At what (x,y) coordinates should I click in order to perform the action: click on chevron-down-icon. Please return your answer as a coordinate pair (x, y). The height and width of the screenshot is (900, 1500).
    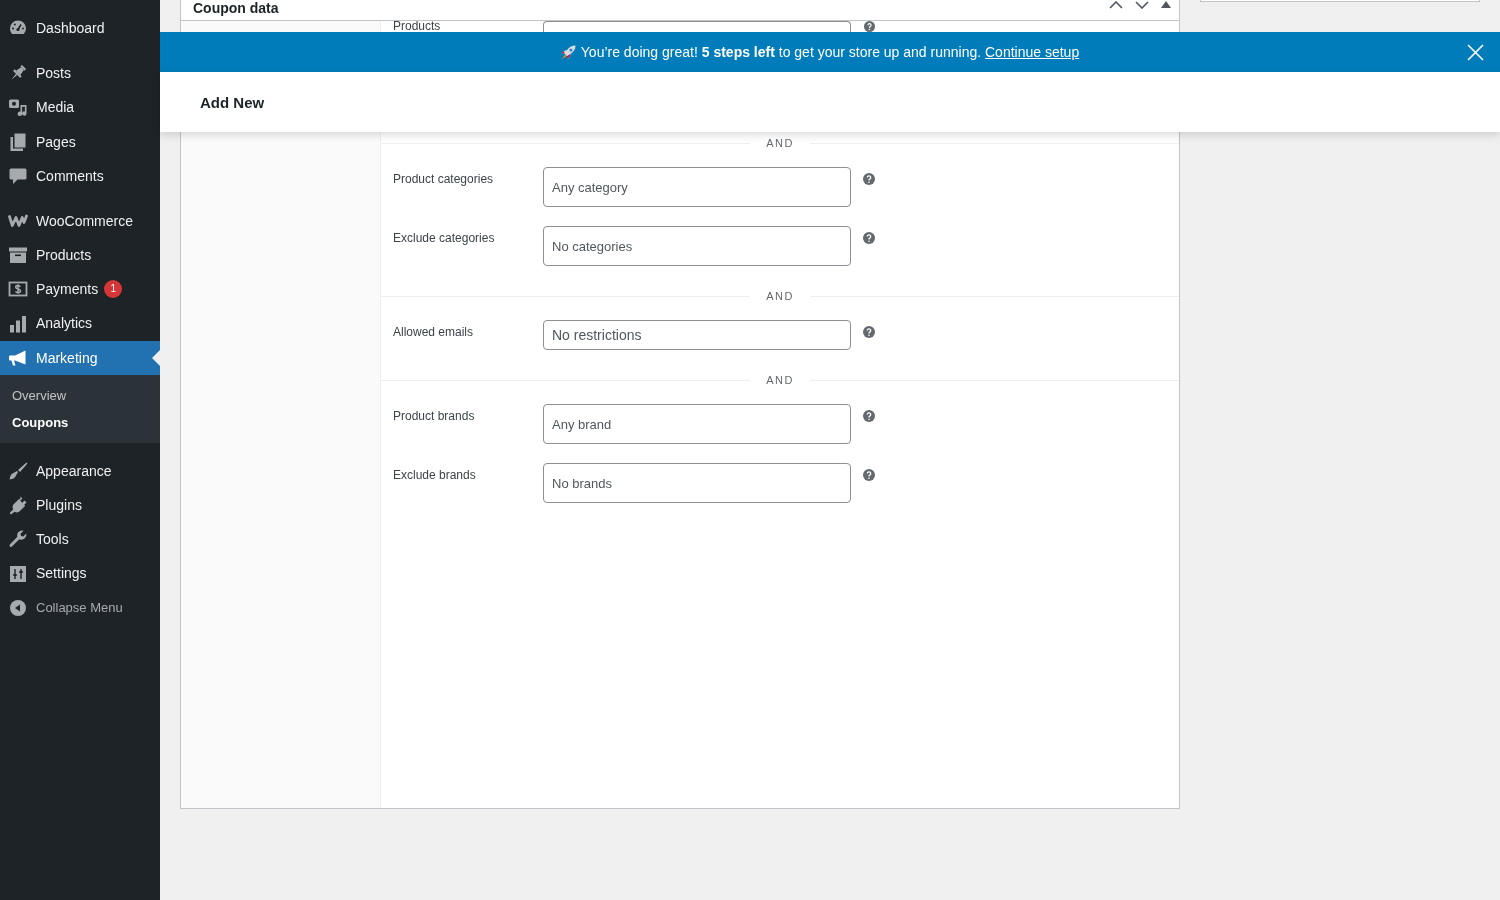
    Looking at the image, I should click on (1142, 5).